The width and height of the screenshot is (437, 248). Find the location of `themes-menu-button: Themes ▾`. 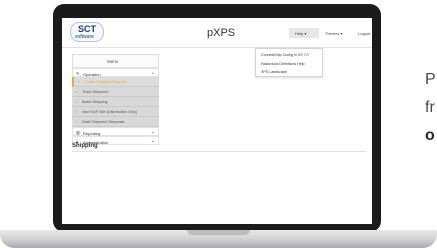

themes-menu-button: Themes ▾ is located at coordinates (334, 33).